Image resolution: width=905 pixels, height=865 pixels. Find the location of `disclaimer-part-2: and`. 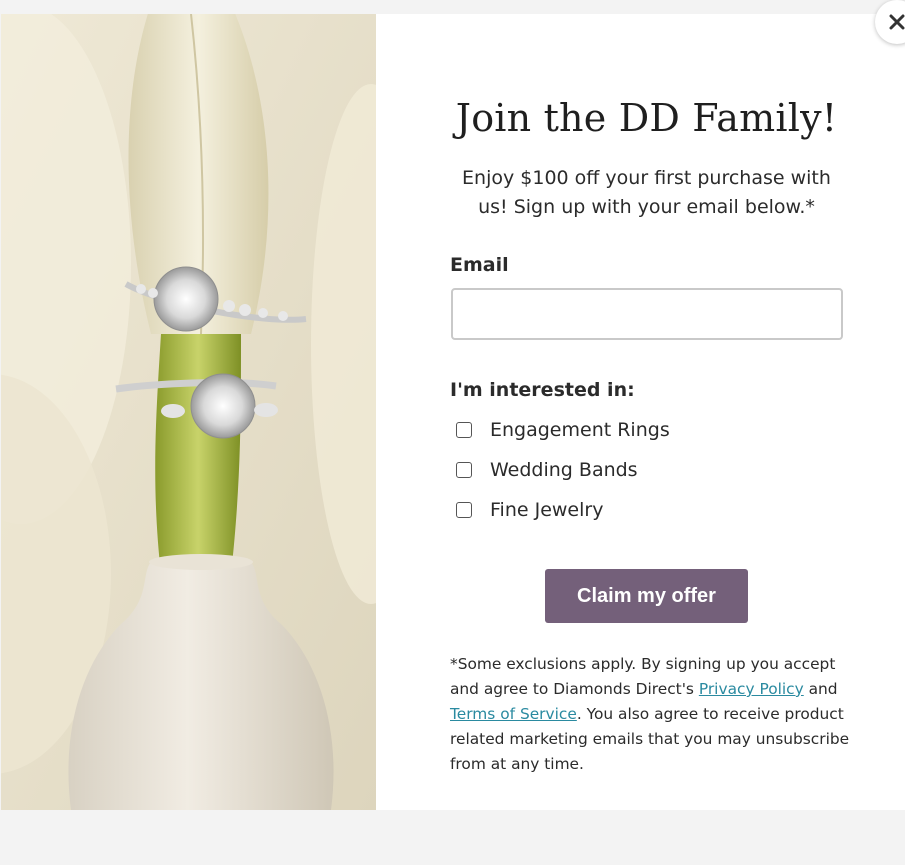

disclaimer-part-2: and is located at coordinates (820, 689).